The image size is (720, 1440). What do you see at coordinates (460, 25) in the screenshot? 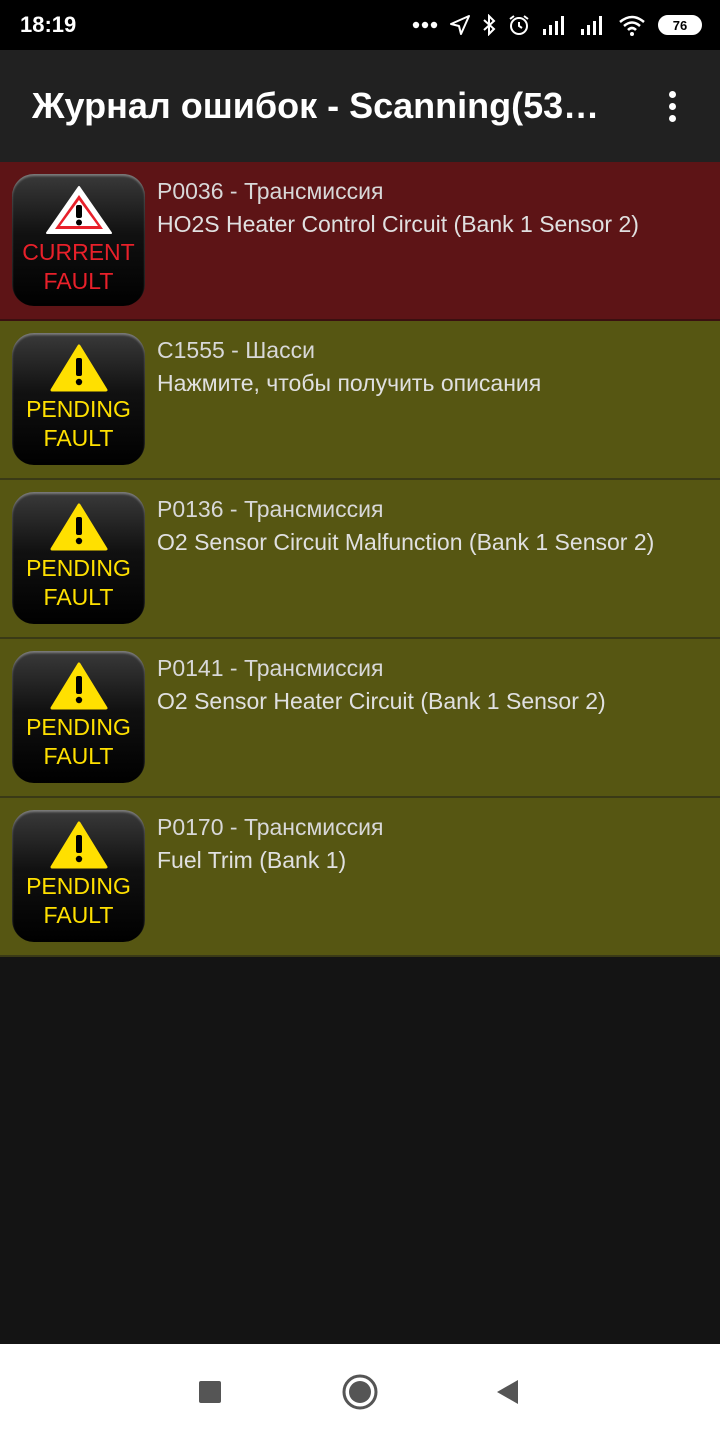
I see `location-arrow-icon` at bounding box center [460, 25].